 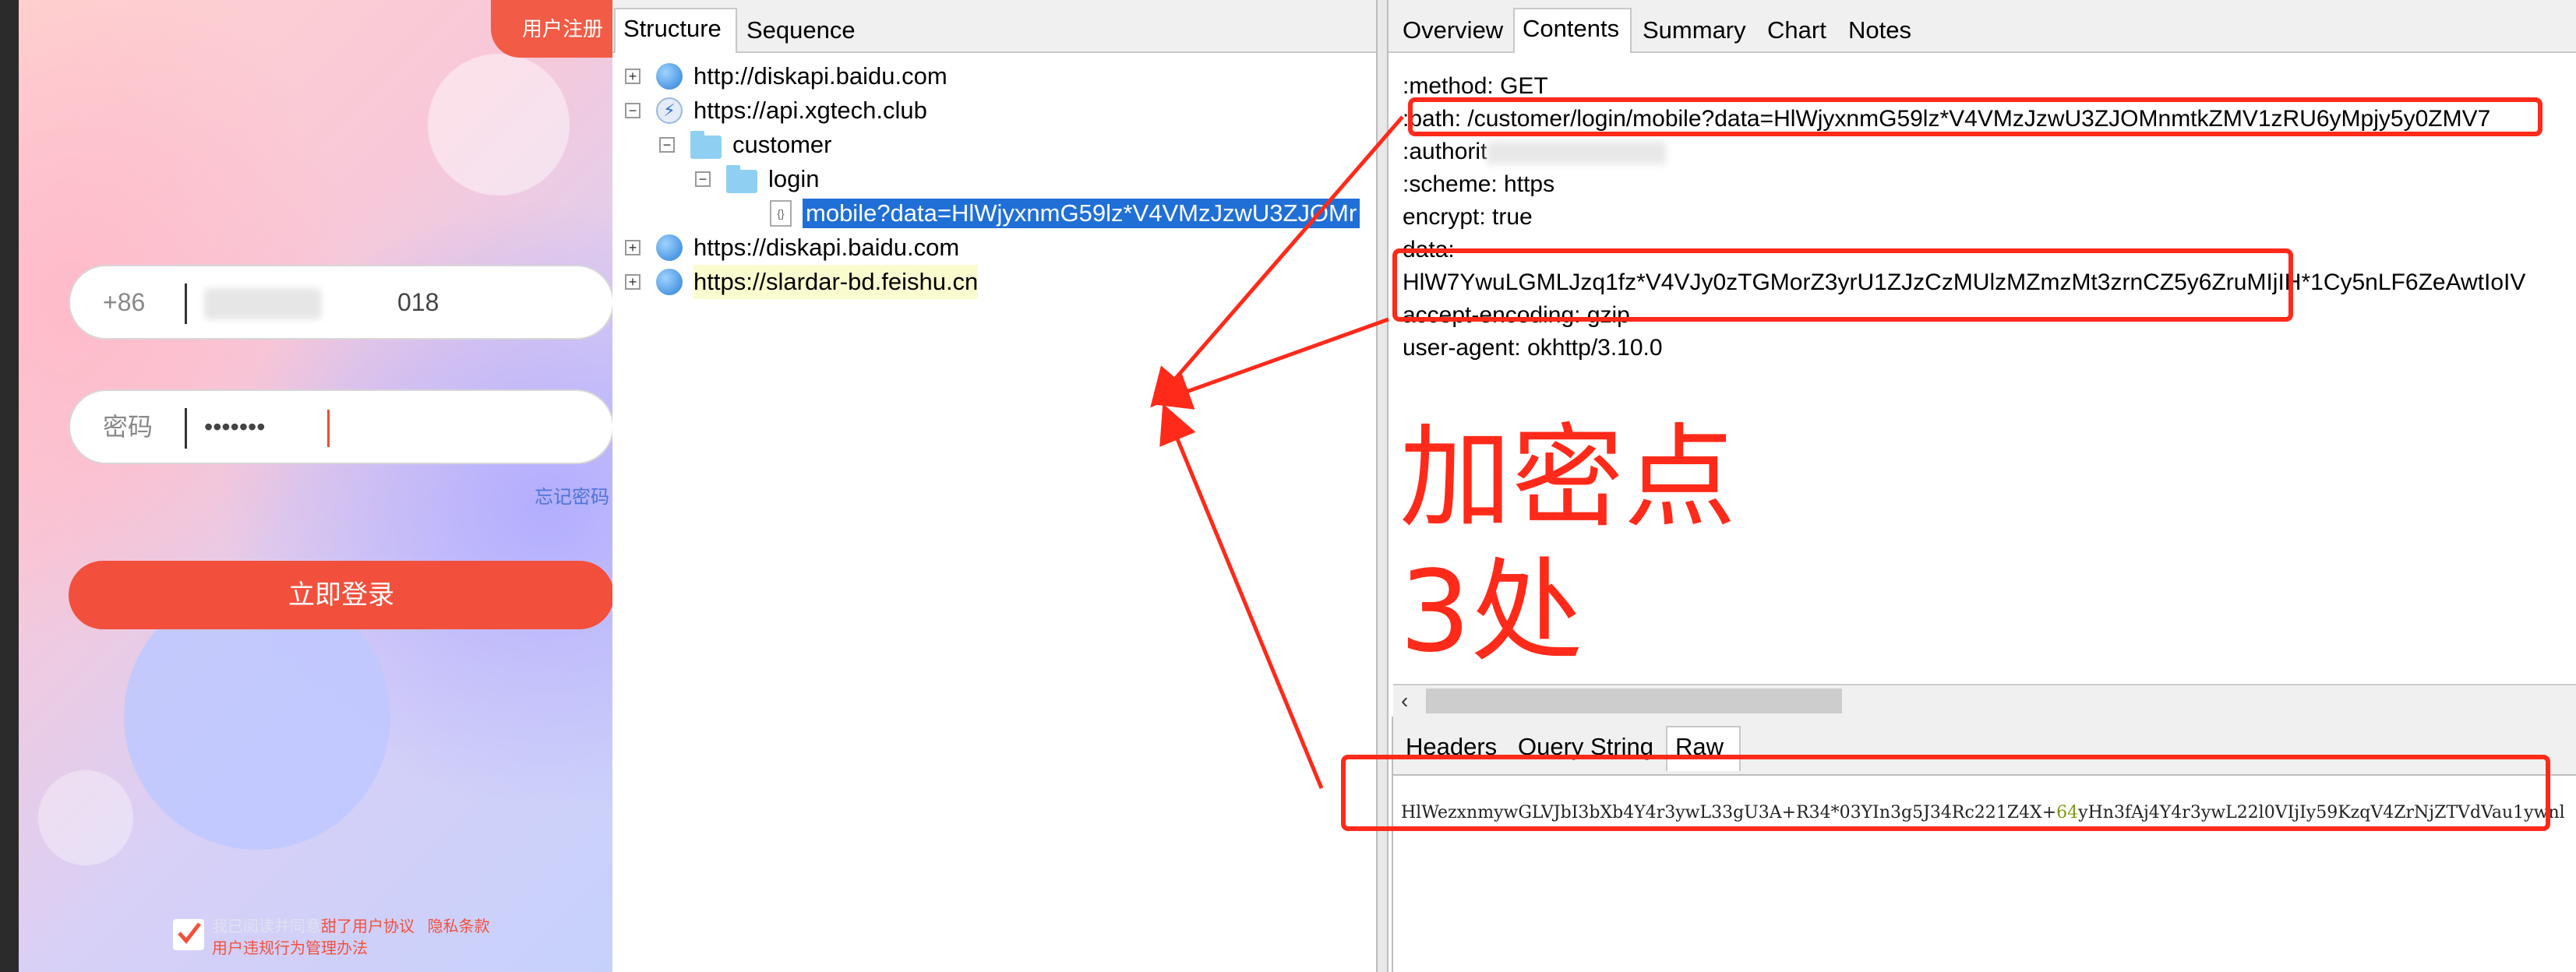 What do you see at coordinates (2067, 812) in the screenshot?
I see `raw-highlight: 64` at bounding box center [2067, 812].